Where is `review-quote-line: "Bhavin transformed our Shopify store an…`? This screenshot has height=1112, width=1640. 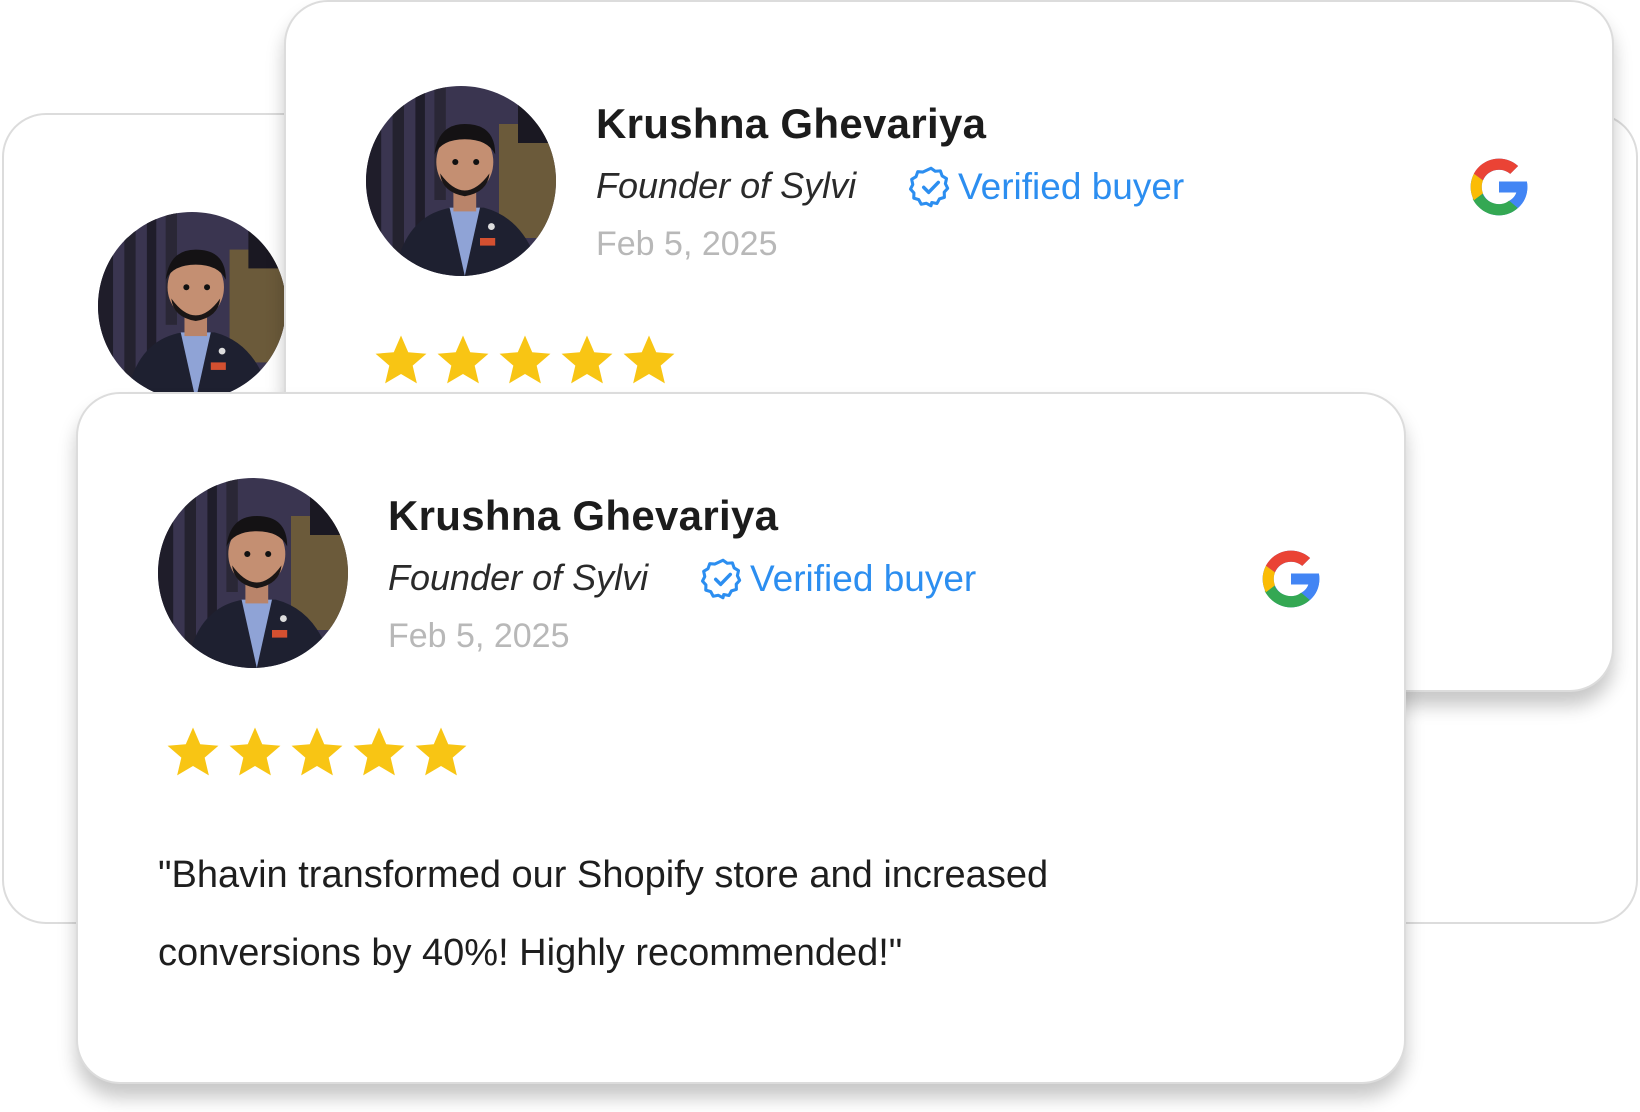 review-quote-line: "Bhavin transformed our Shopify store an… is located at coordinates (603, 875).